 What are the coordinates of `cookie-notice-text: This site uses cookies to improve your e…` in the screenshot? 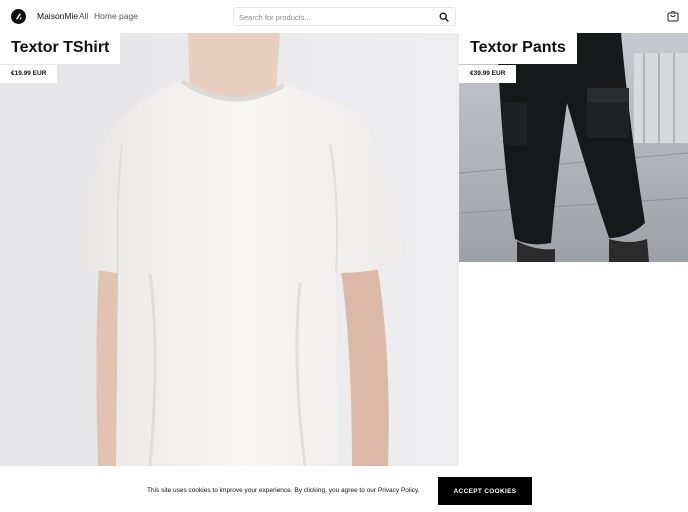 It's located at (283, 490).